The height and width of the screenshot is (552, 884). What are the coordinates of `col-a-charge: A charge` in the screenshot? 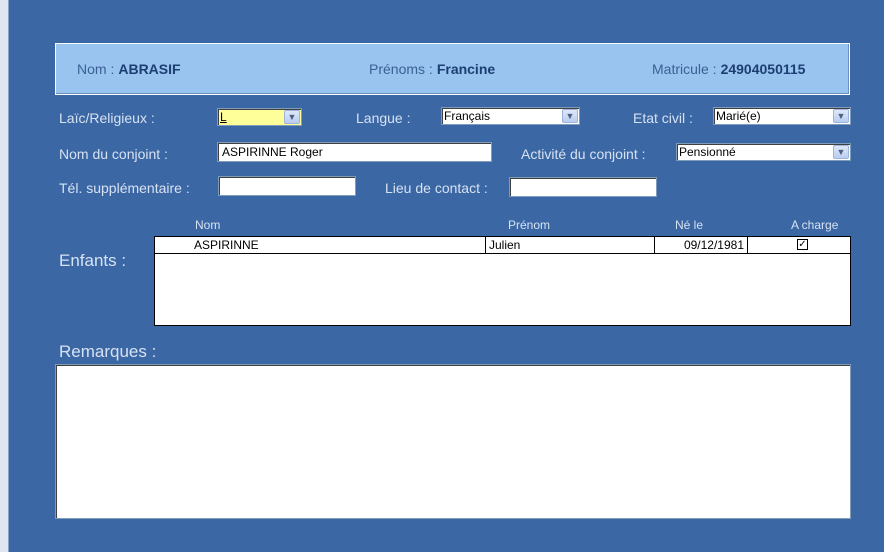 It's located at (815, 225).